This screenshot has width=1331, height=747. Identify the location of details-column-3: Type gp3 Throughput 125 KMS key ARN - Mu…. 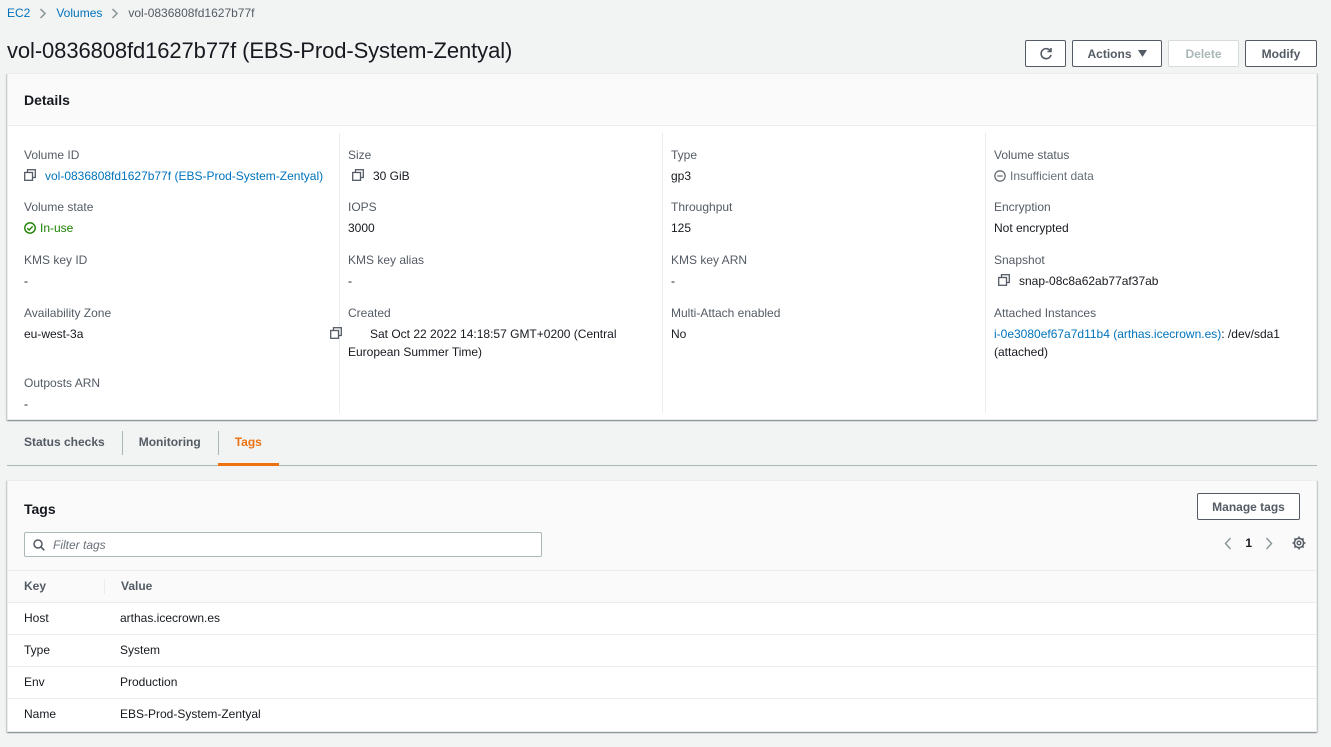
(823, 273).